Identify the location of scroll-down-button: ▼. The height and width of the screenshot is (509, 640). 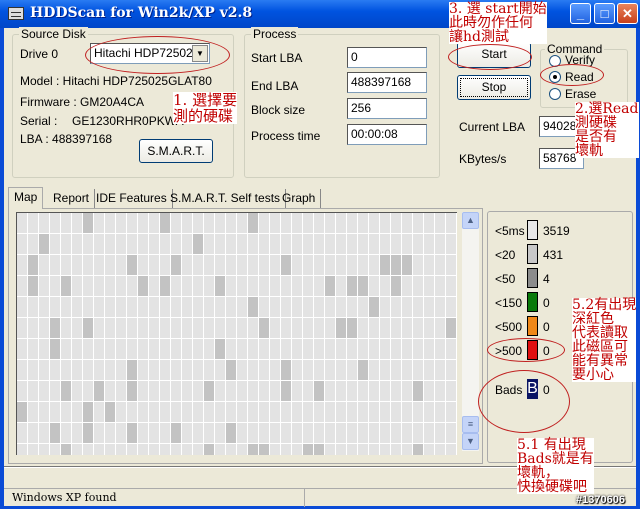
(470, 441).